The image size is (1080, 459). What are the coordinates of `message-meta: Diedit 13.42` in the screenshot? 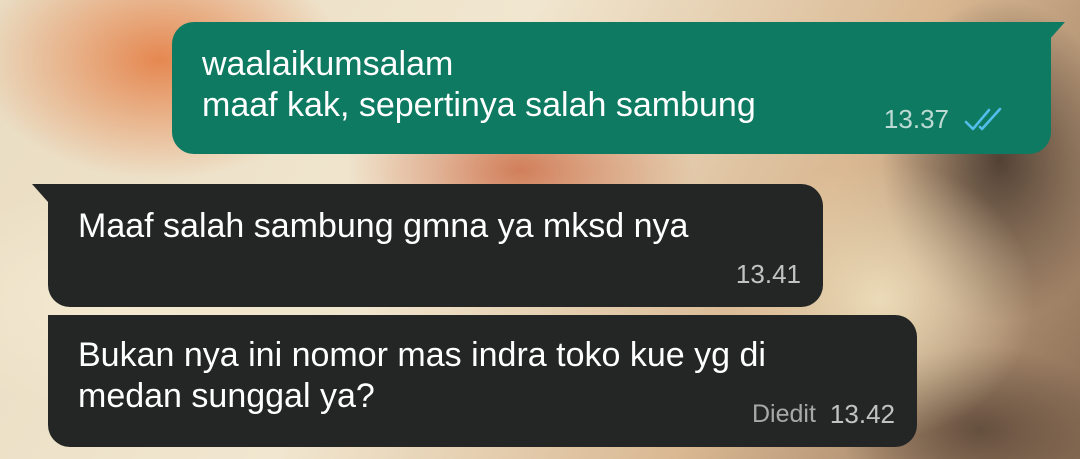 It's located at (823, 414).